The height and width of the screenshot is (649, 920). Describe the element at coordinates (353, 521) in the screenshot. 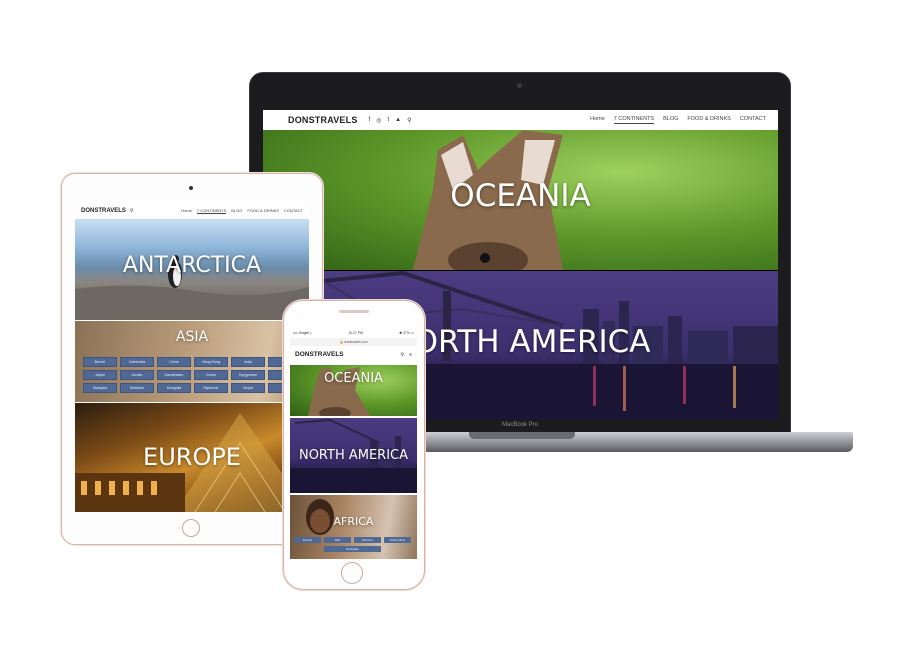

I see `section-title-africa: AFRICA` at that location.